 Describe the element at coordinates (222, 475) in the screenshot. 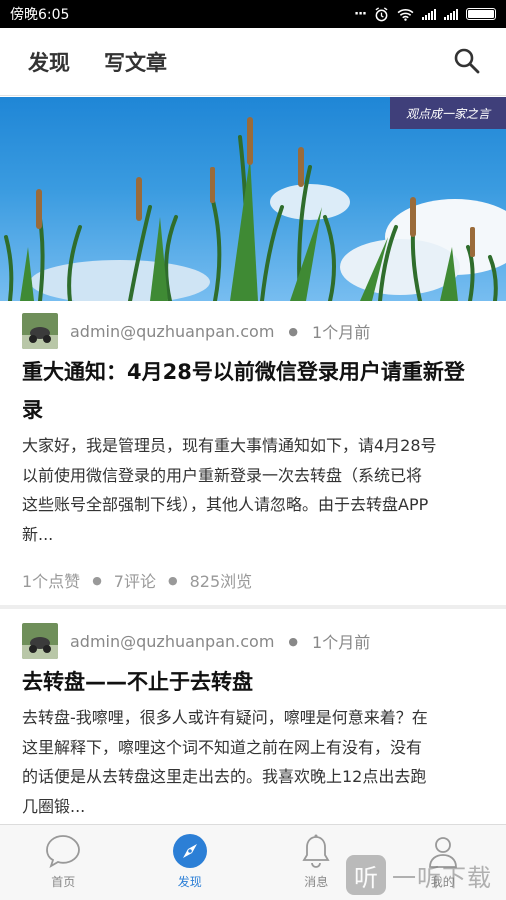

I see `excerpt-line: 以前使用微信登录的用户重新登录一次去转盘（系统已将` at that location.